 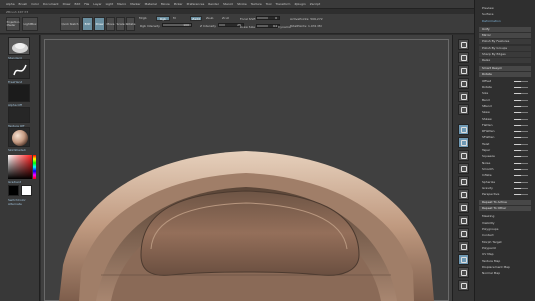 I want to click on menu-tool: Tool, so click(x=269, y=4).